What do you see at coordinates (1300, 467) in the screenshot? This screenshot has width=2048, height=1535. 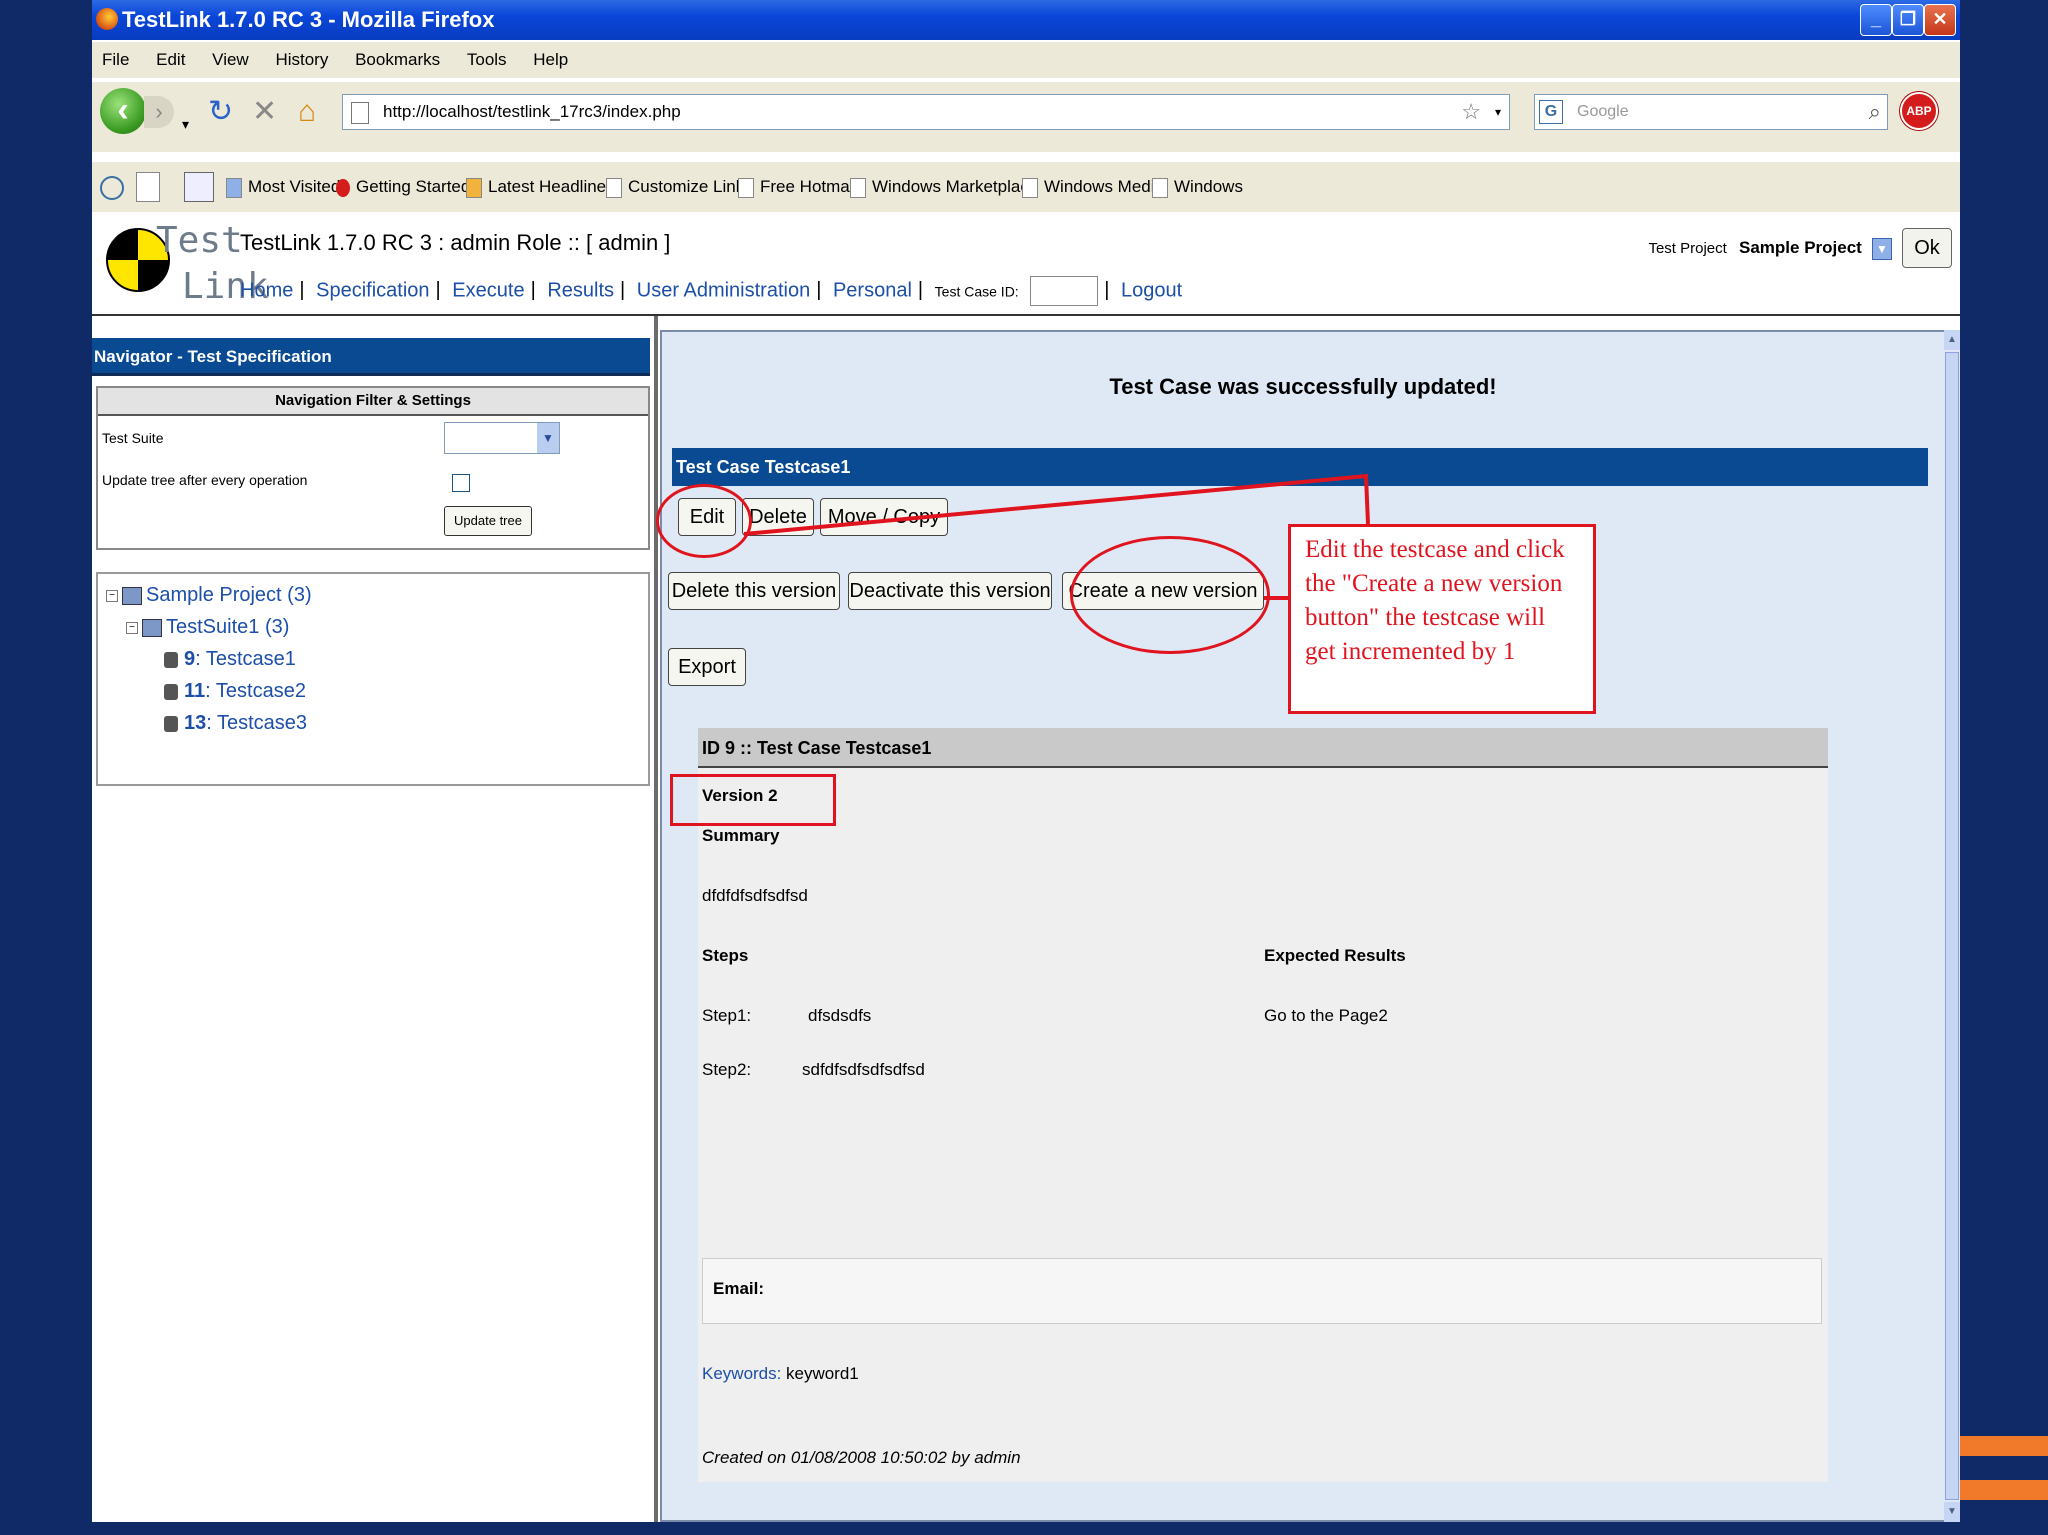 I see `testcase-header: Test Case Testcase1` at bounding box center [1300, 467].